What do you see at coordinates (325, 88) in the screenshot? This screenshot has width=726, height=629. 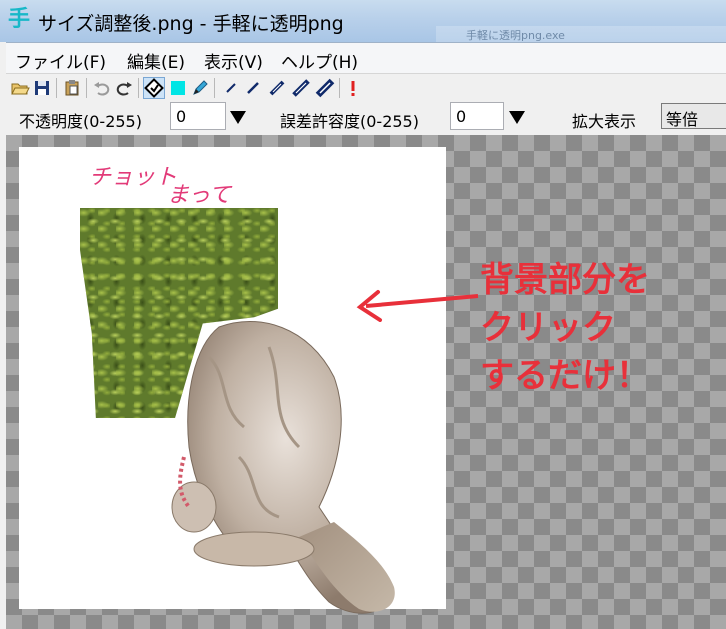 I see `line-thickest-icon` at bounding box center [325, 88].